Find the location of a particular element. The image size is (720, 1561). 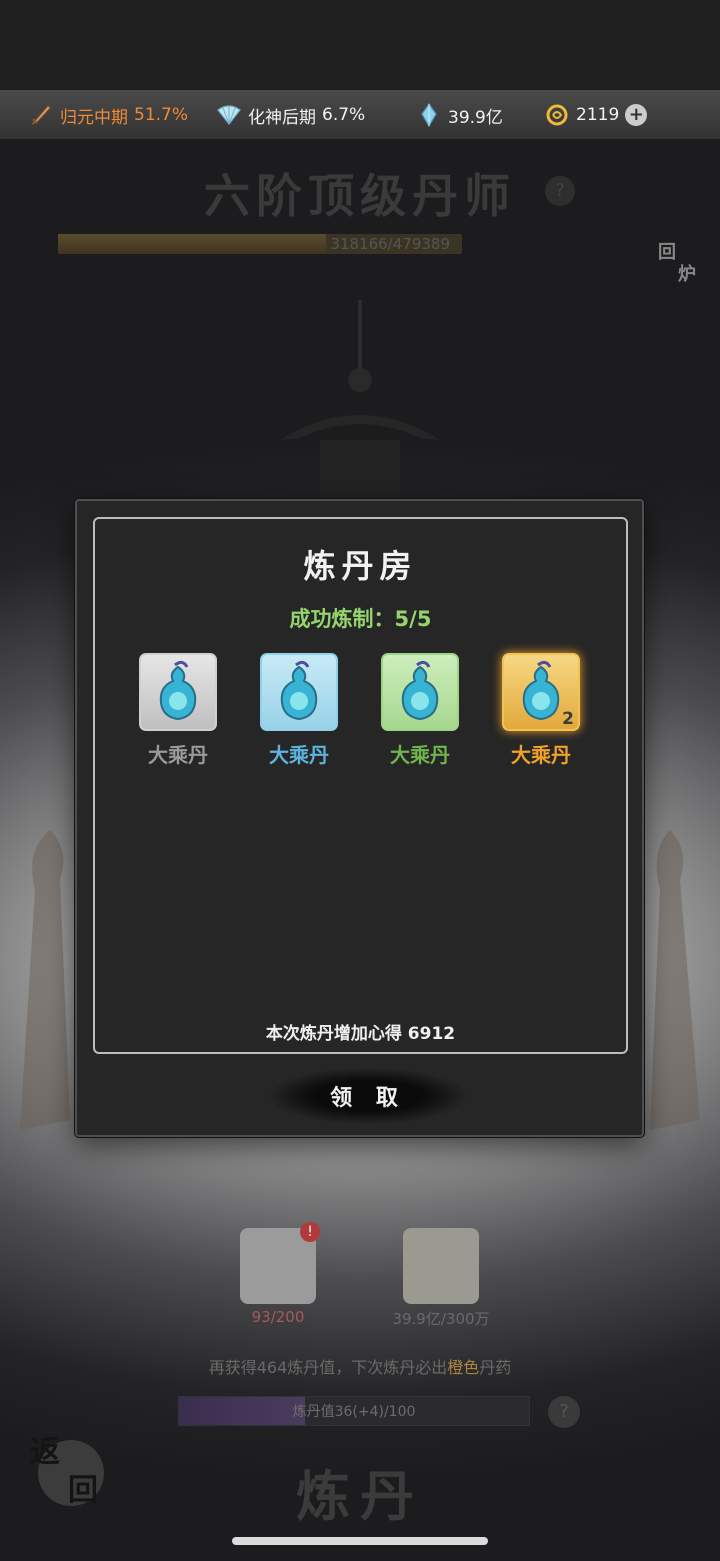

return-furnace-button: 回 炉 is located at coordinates (680, 265).